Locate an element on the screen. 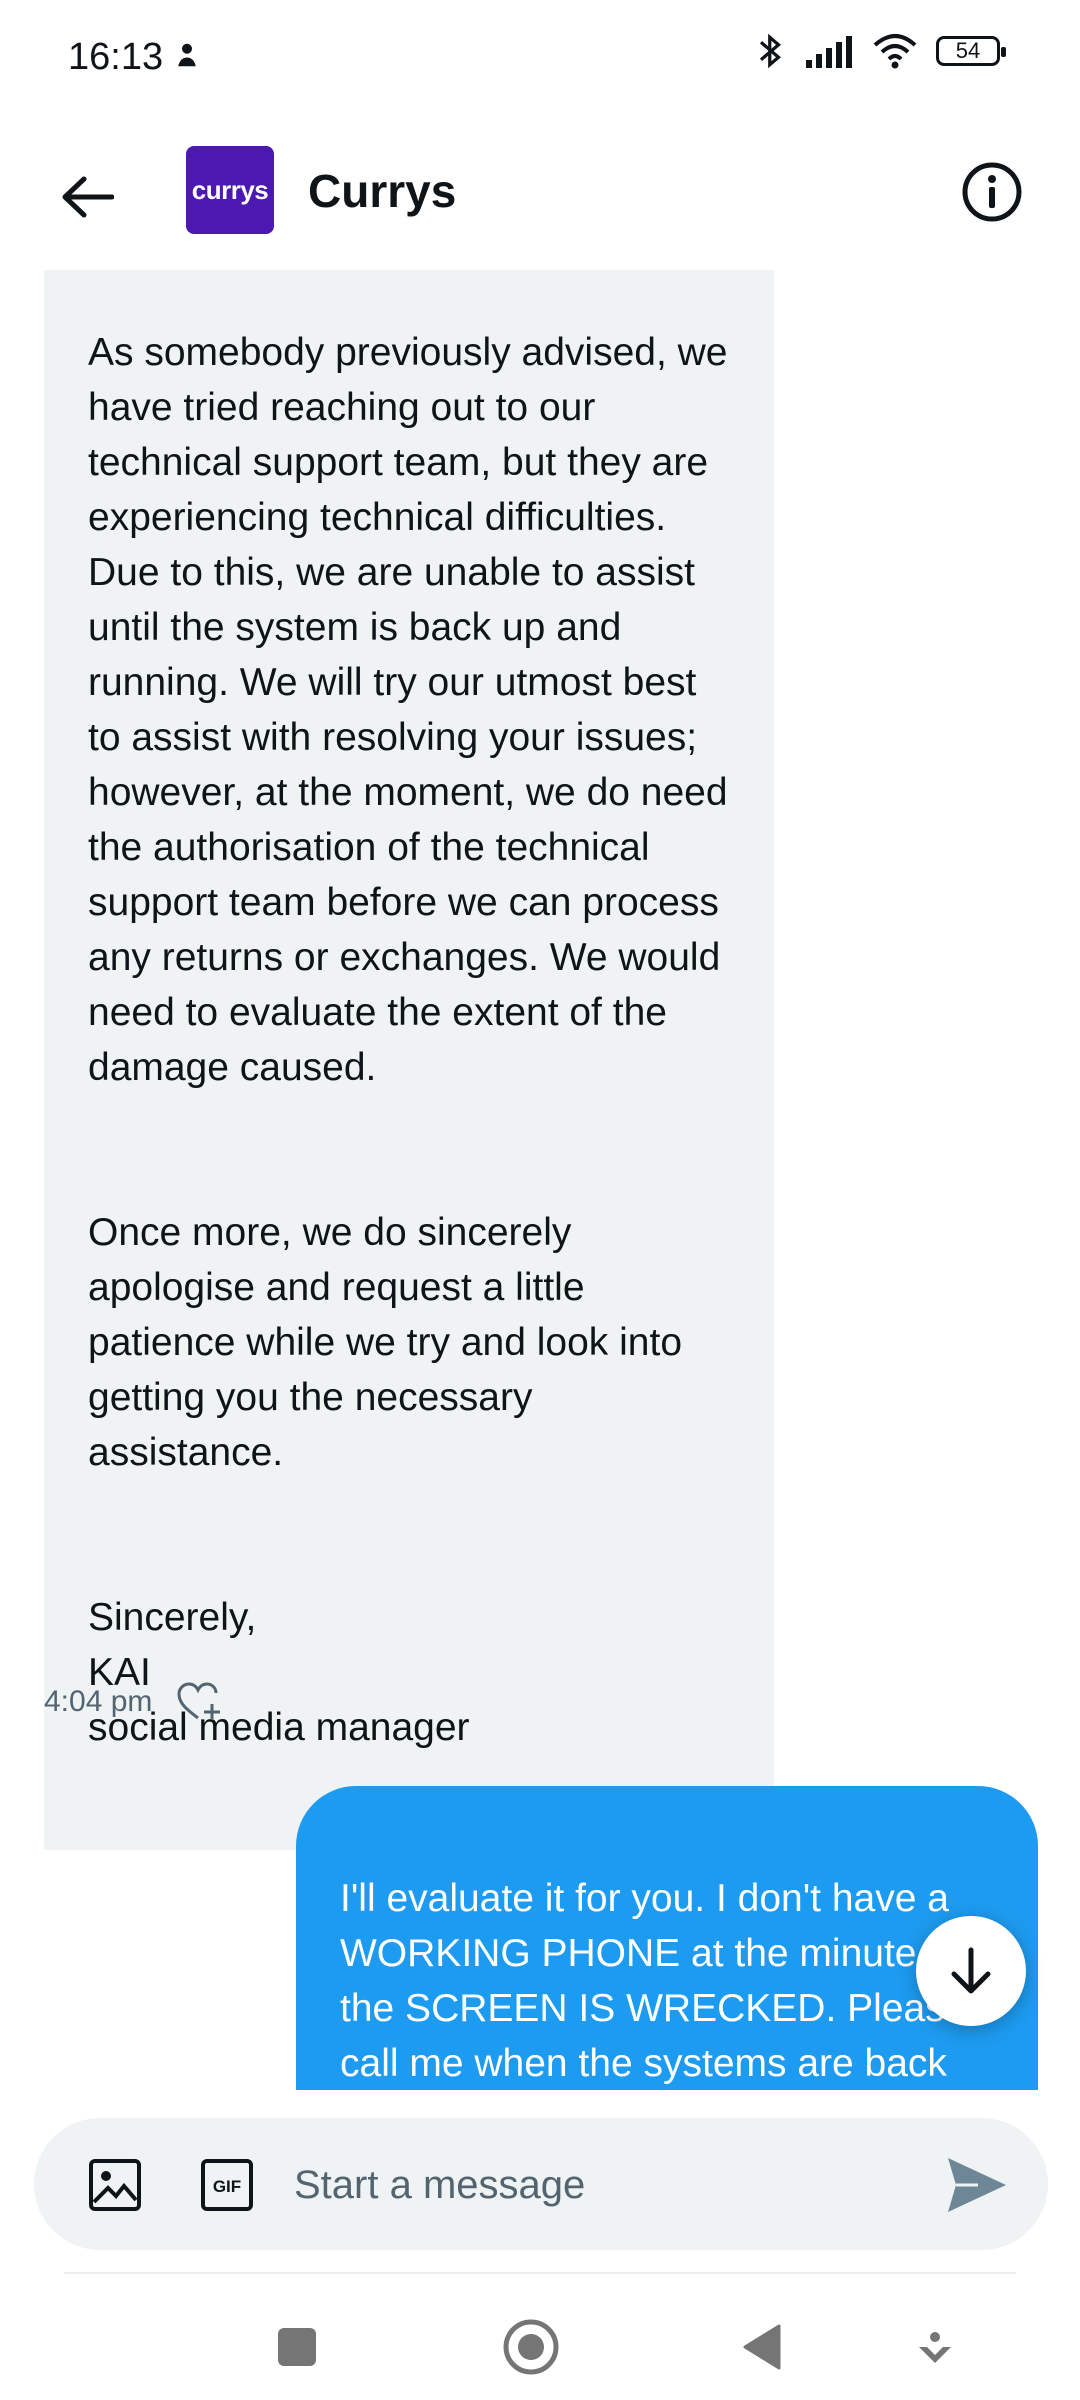 Image resolution: width=1080 pixels, height=2400 pixels. system-navigation-bar is located at coordinates (540, 2345).